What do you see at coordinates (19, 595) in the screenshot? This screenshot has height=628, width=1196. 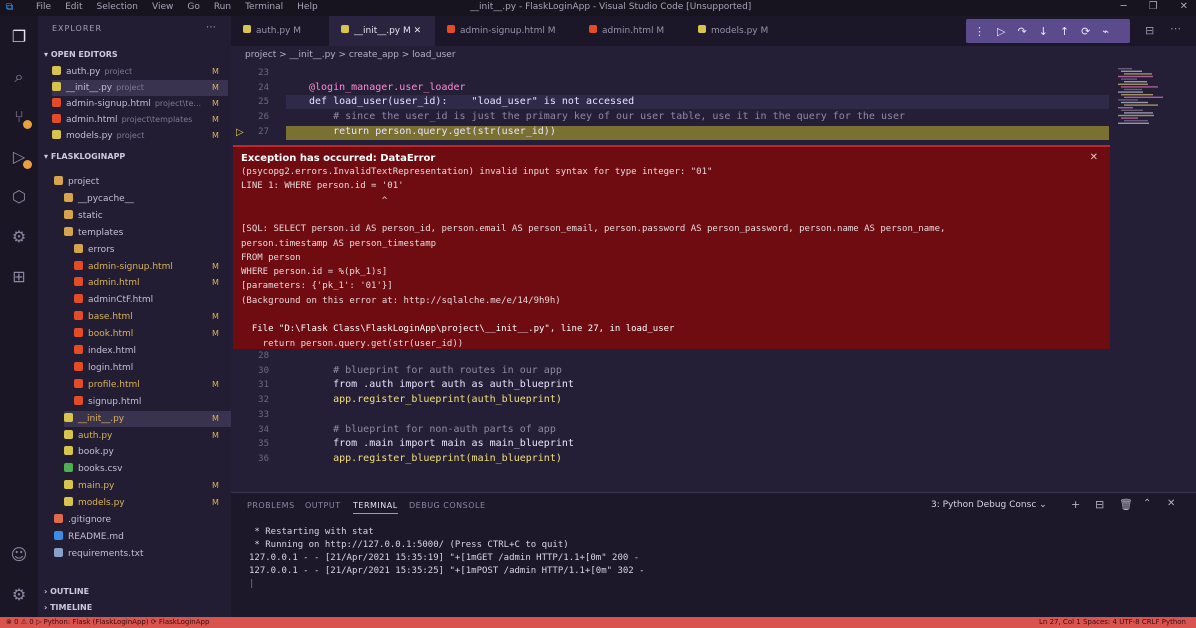 I see `settings-gear-icon: ⚙` at bounding box center [19, 595].